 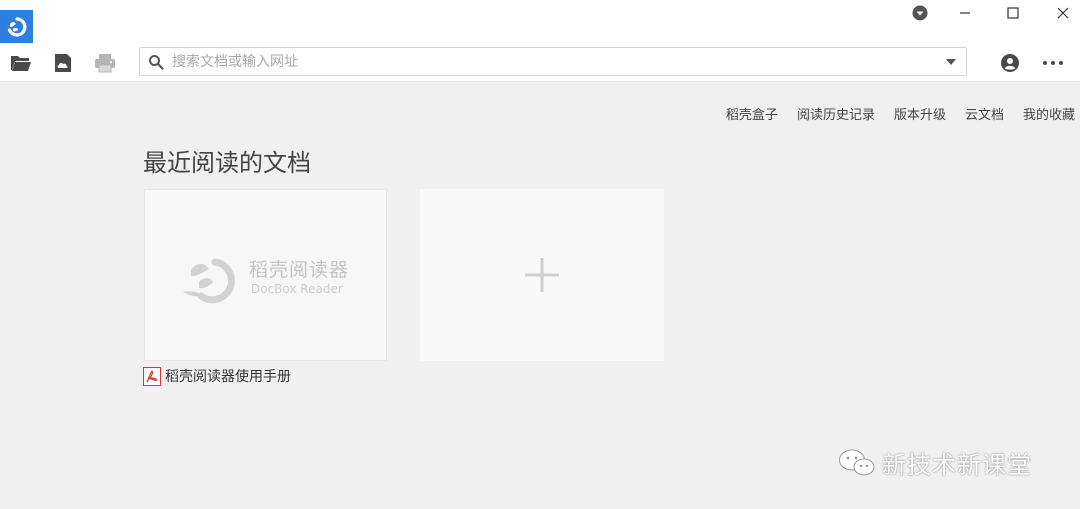 I want to click on add-document-card, so click(x=542, y=275).